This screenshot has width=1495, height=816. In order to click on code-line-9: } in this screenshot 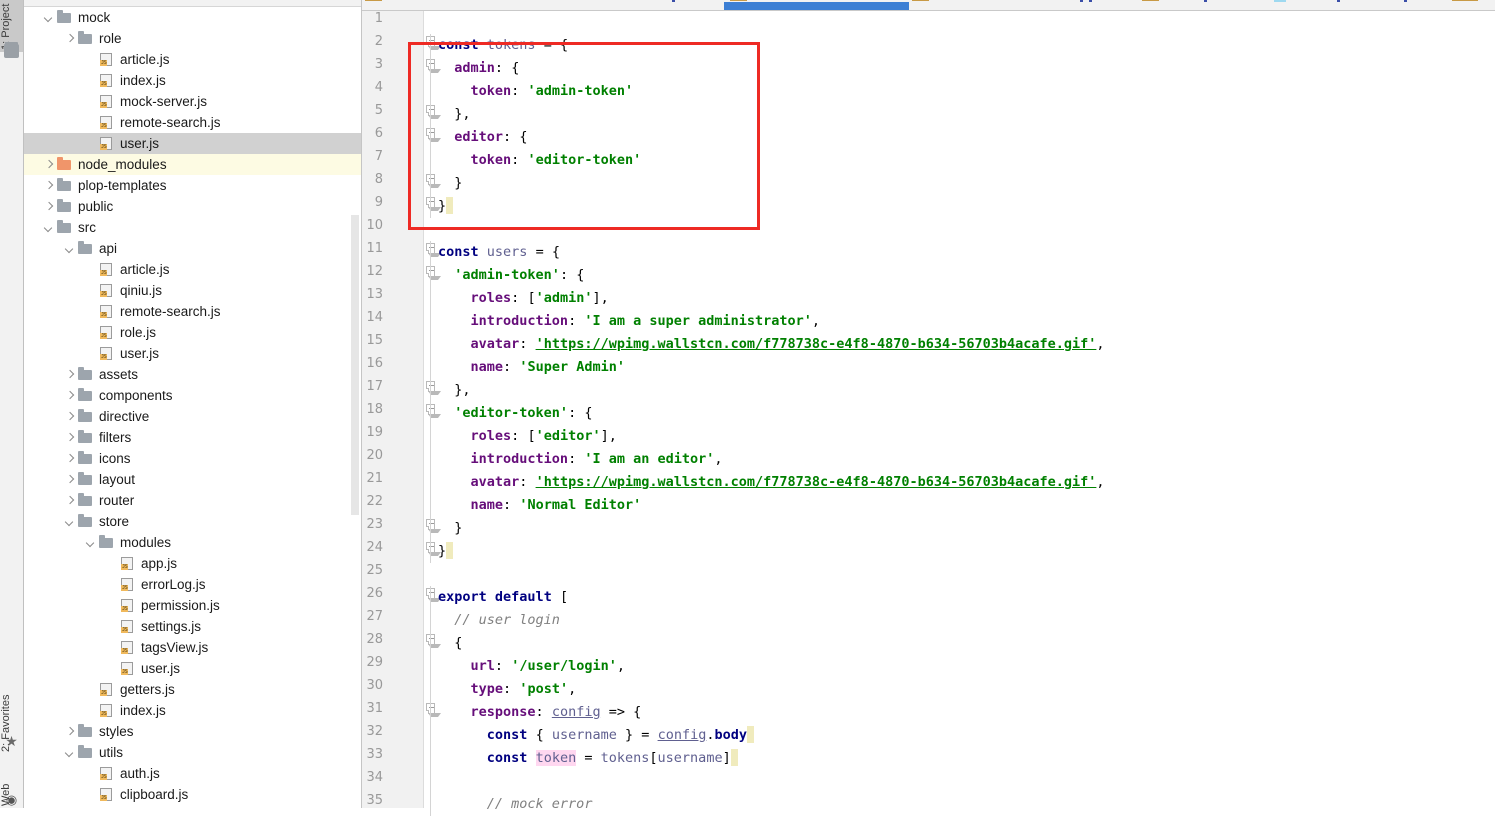, I will do `click(446, 206)`.